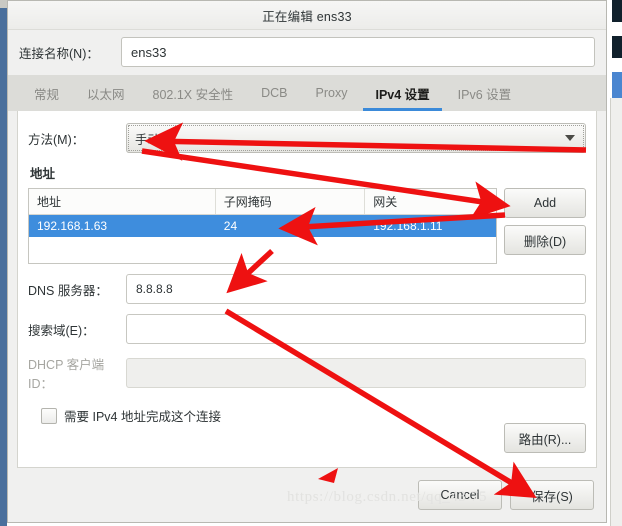  I want to click on addresses-table-header: 地址 子网掩码 网关, so click(262, 202).